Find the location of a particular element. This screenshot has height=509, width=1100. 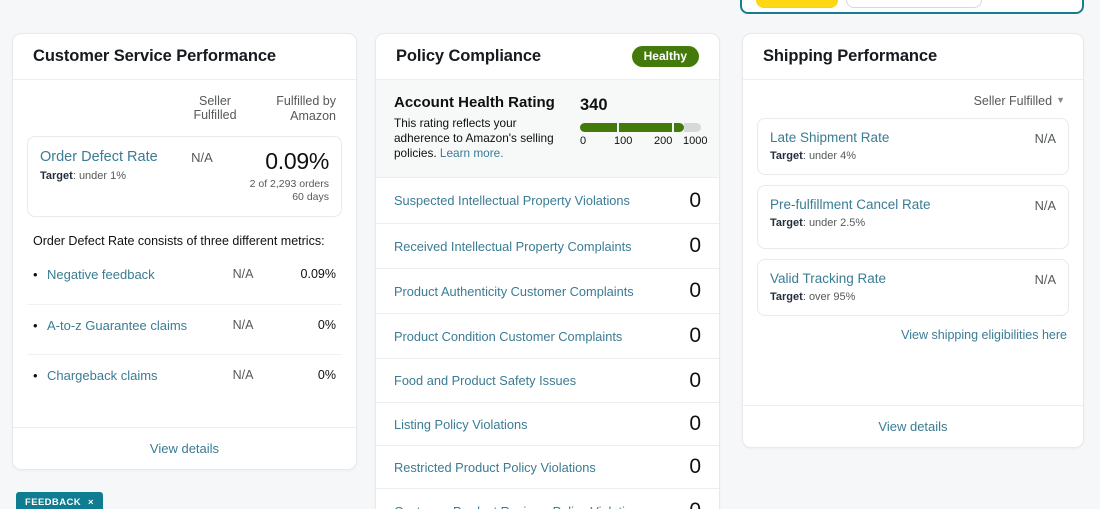

list-item: Food and Product Safety Issues 0 is located at coordinates (547, 380).